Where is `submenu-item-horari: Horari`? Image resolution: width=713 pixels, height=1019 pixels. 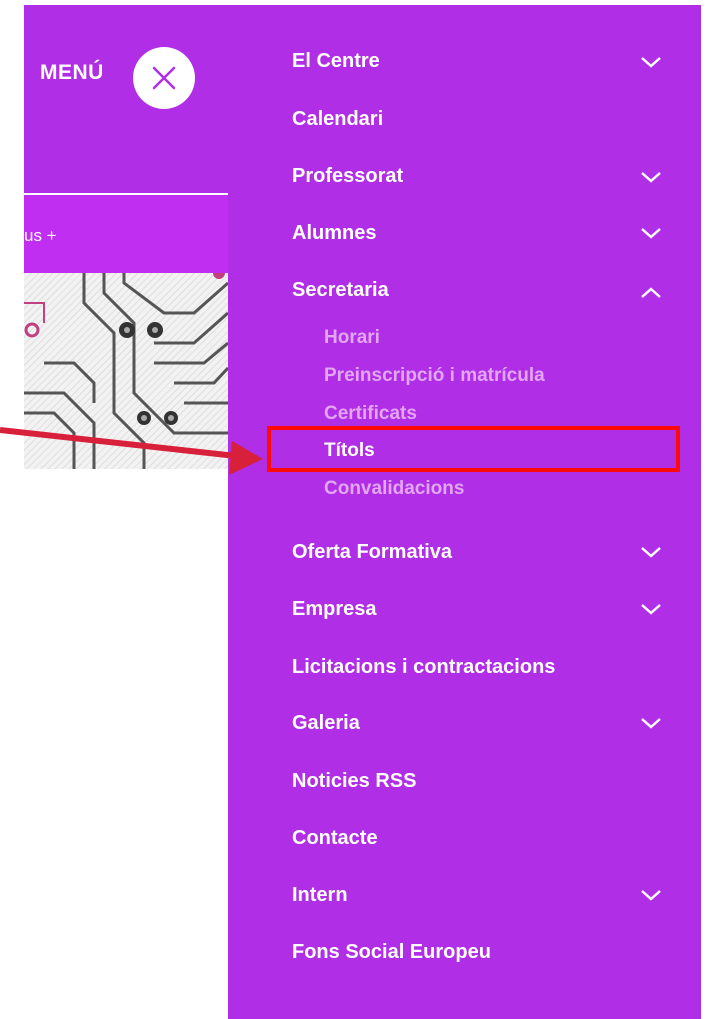
submenu-item-horari: Horari is located at coordinates (352, 338).